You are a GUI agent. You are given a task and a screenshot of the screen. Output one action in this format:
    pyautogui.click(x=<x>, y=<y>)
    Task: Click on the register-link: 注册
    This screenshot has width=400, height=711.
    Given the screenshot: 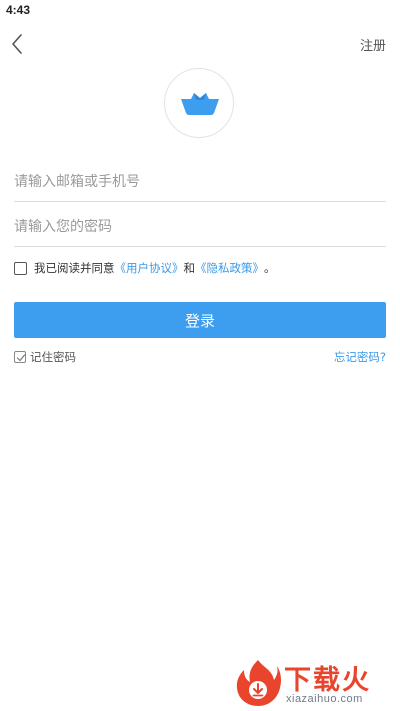 What is the action you would take?
    pyautogui.click(x=373, y=44)
    